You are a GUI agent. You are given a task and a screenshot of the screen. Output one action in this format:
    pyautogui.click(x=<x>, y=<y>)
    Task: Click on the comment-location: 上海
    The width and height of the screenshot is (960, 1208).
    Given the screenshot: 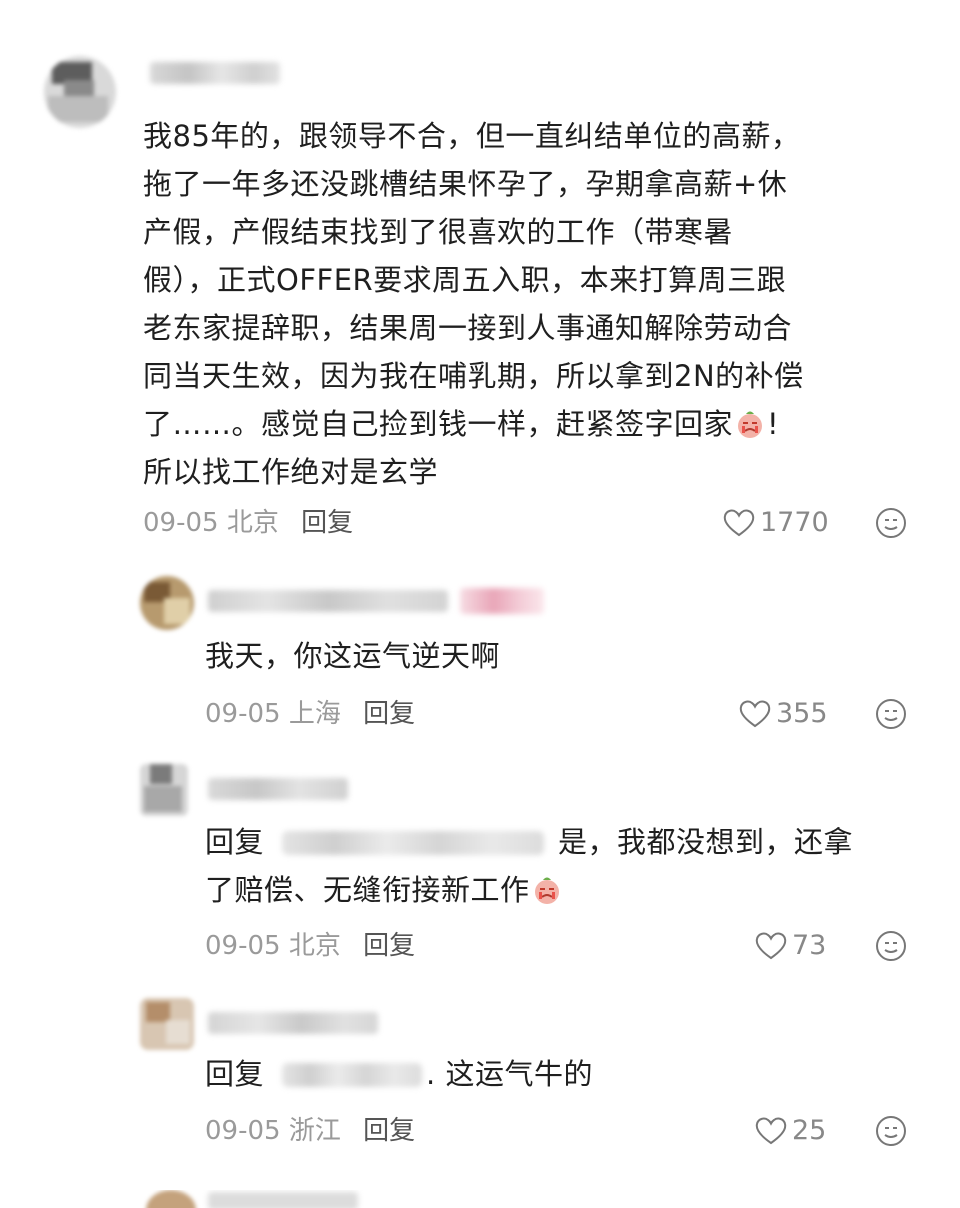 What is the action you would take?
    pyautogui.click(x=314, y=714)
    